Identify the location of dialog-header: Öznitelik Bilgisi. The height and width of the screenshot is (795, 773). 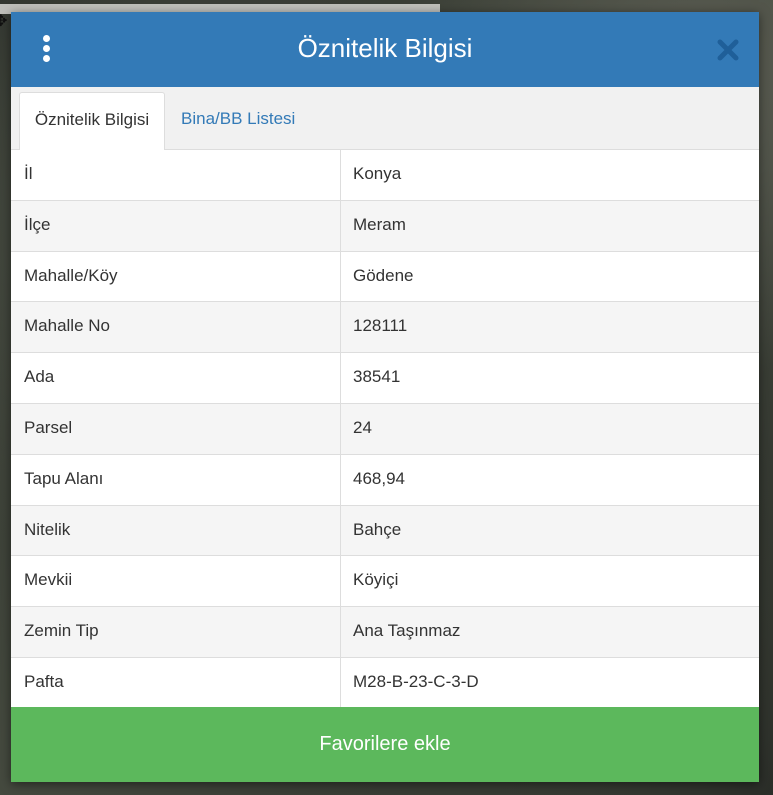
(385, 49).